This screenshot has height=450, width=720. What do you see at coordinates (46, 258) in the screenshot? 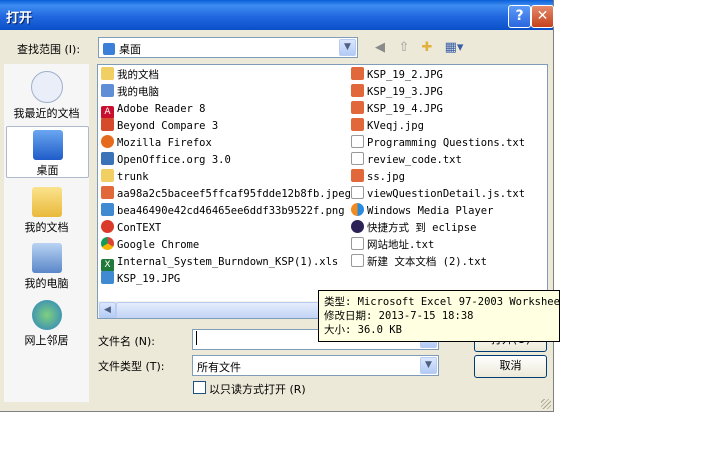
I see `my-computer-icon` at bounding box center [46, 258].